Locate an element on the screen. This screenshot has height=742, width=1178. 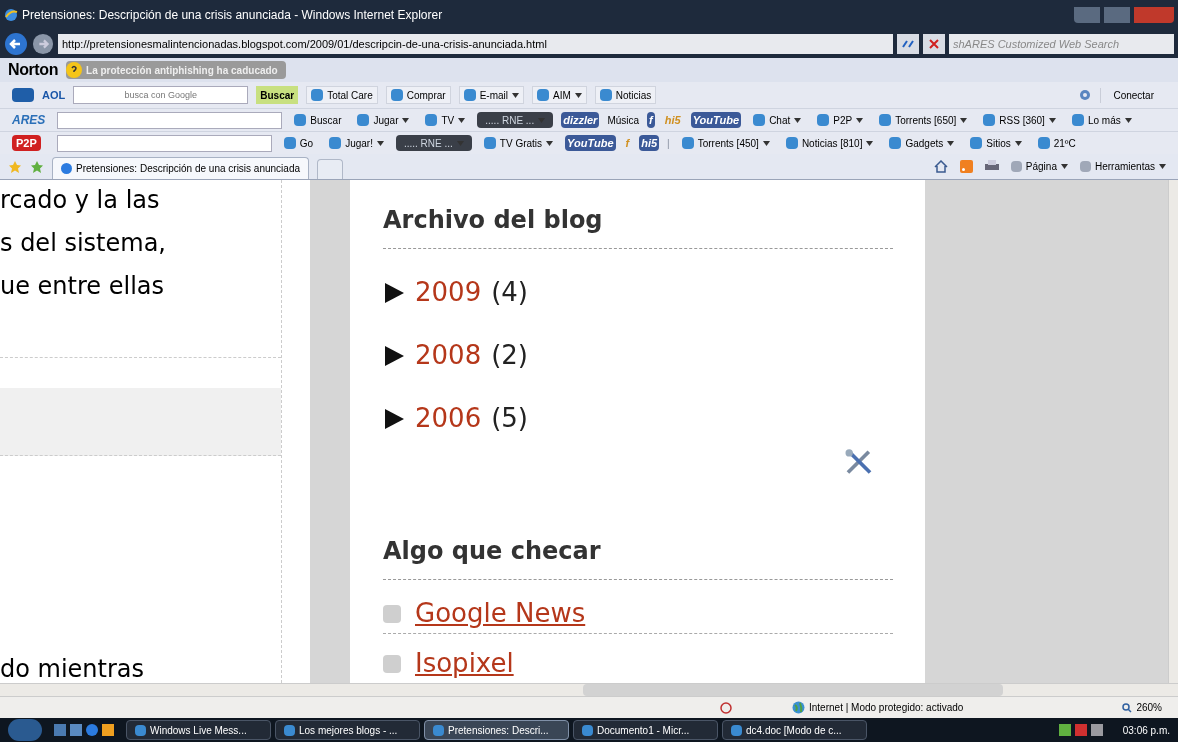
toolbar-button: Go is located at coordinates (298, 143).